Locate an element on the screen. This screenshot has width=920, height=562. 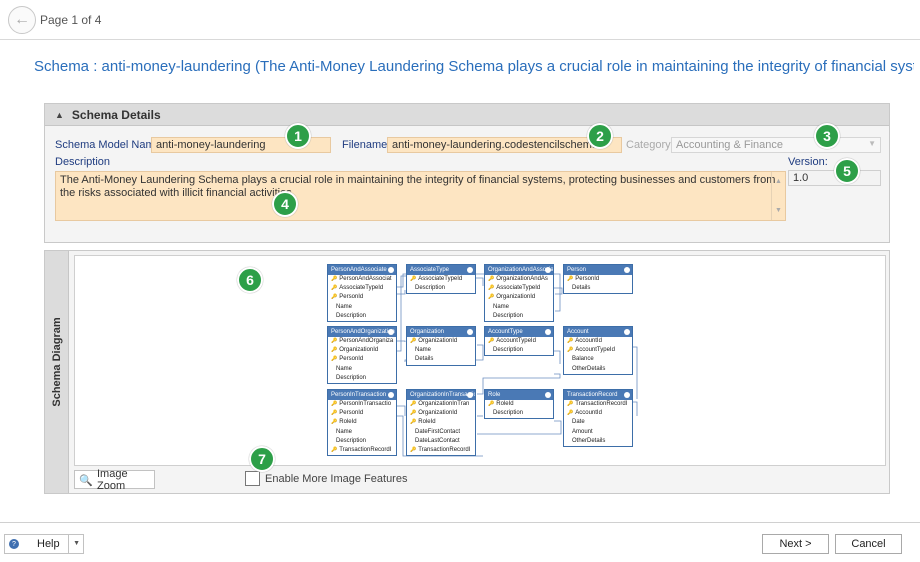
schema-model-name-label: Schema Model Name: is located at coordinates (109, 145).